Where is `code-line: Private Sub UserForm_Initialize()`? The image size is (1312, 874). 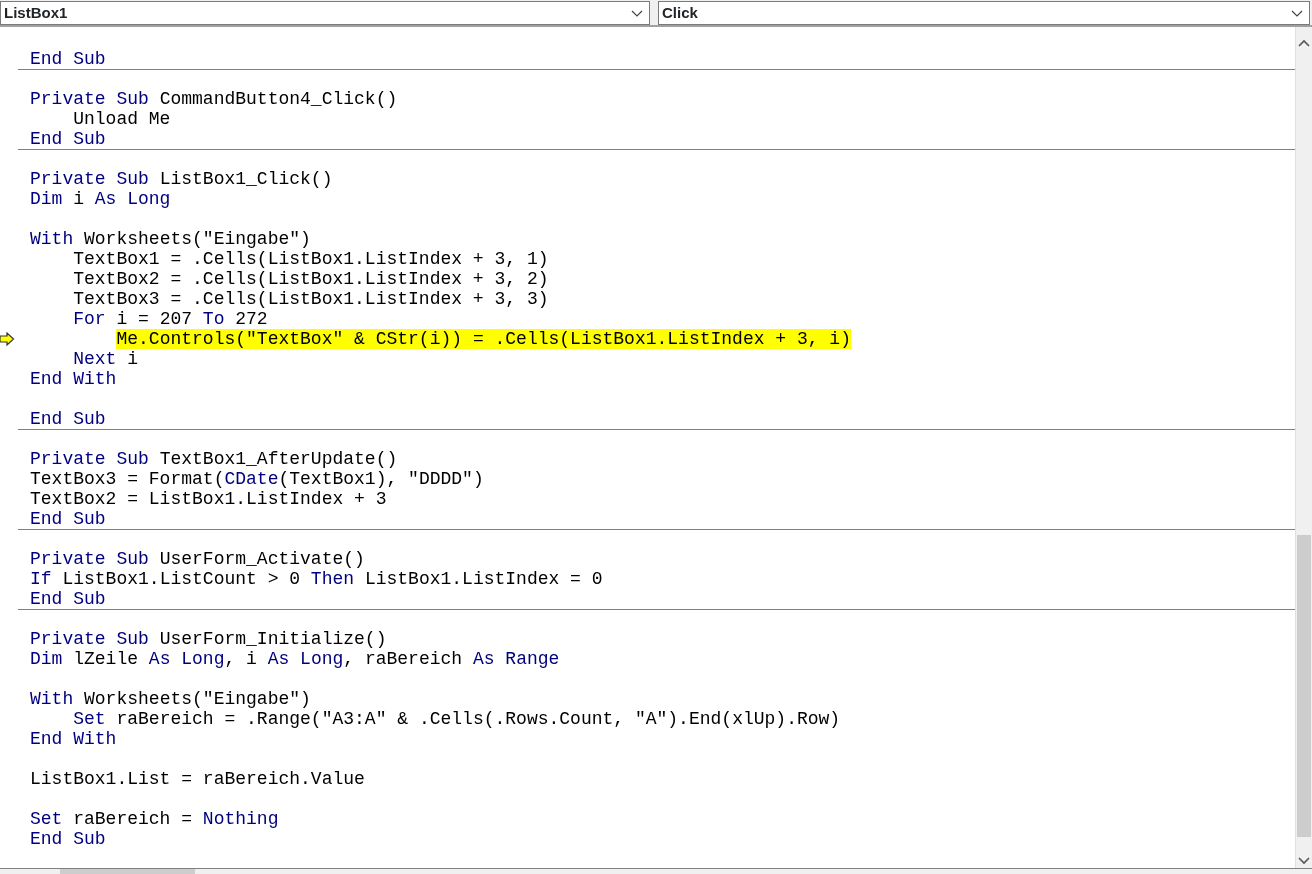 code-line: Private Sub UserForm_Initialize() is located at coordinates (208, 639).